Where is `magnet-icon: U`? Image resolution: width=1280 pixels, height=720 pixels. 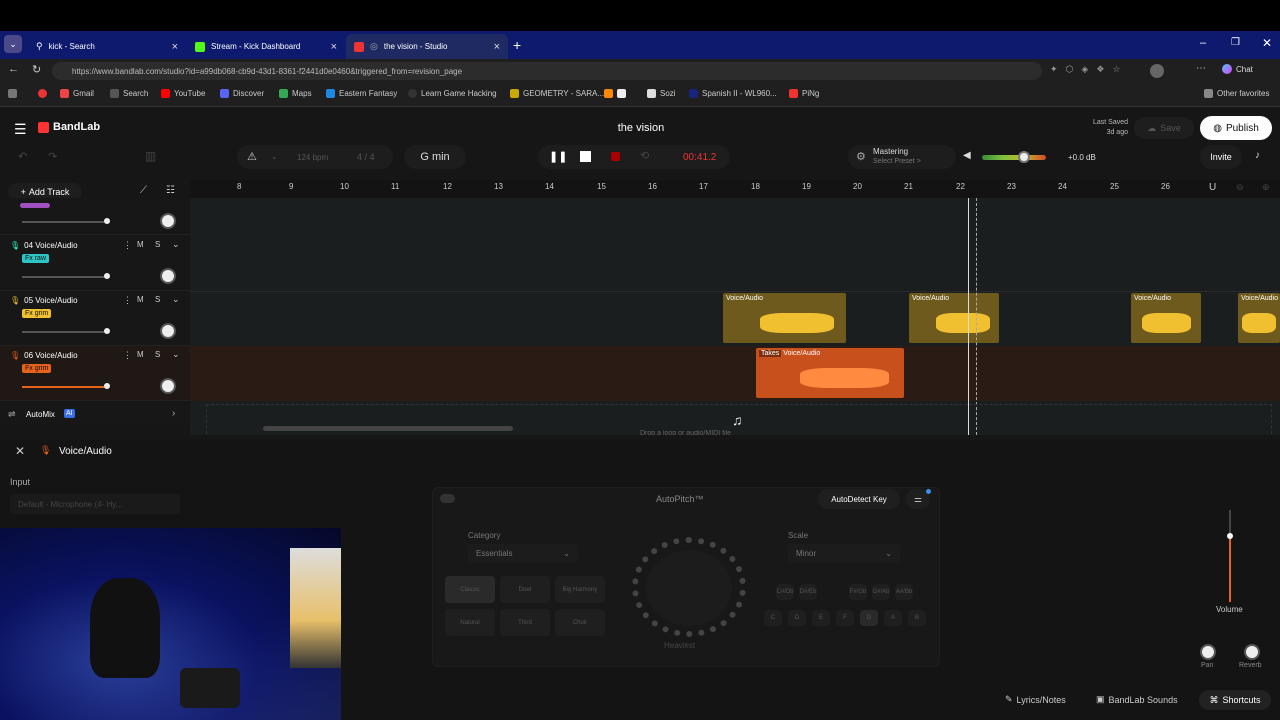 magnet-icon: U is located at coordinates (1212, 187).